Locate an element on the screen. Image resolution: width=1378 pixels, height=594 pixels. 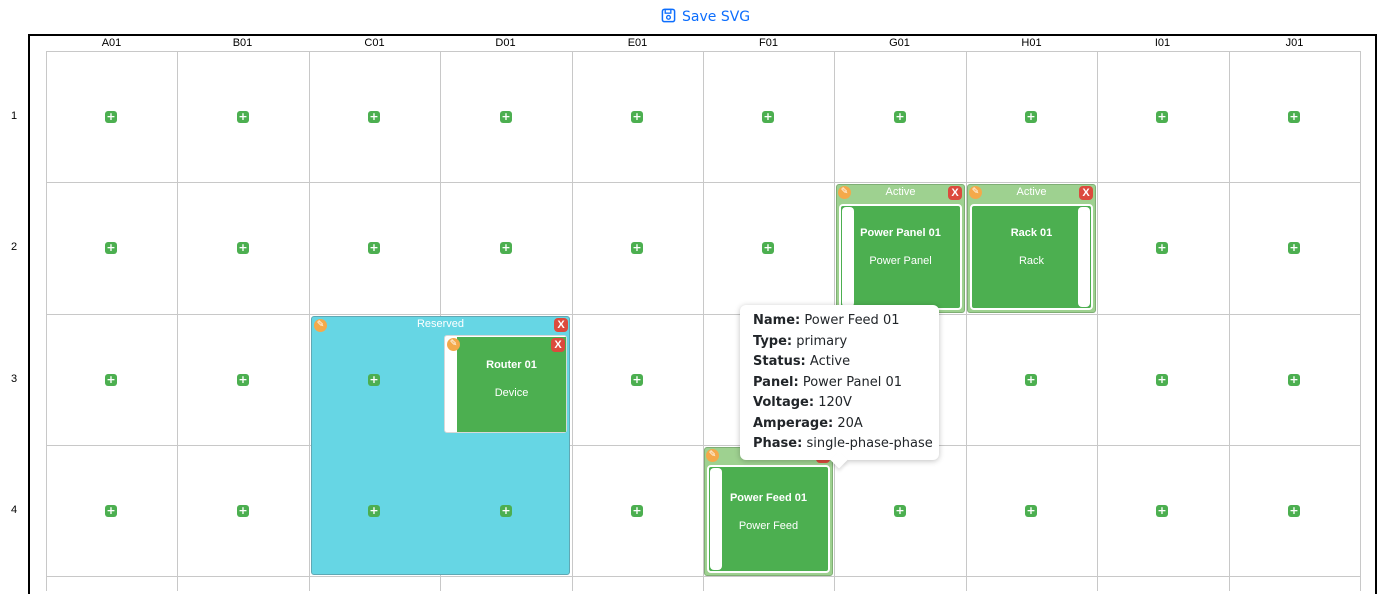
device-type: Device is located at coordinates (511, 393).